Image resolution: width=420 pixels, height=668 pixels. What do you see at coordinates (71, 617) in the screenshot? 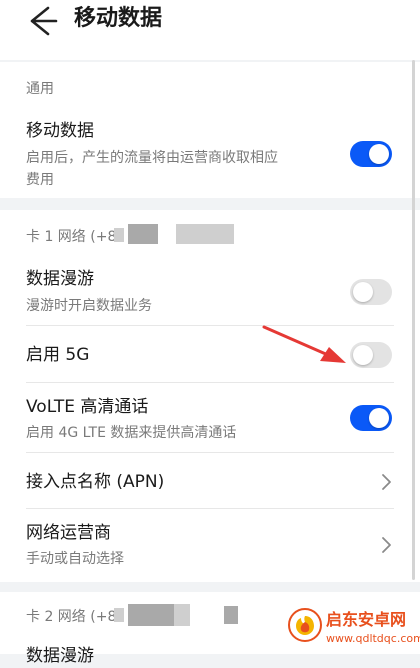
I see `section-label-sim2: 卡 2 网络 (+8` at bounding box center [71, 617].